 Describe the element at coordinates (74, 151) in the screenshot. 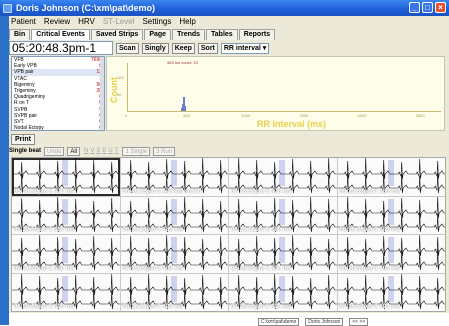

I see `all-button: All` at that location.